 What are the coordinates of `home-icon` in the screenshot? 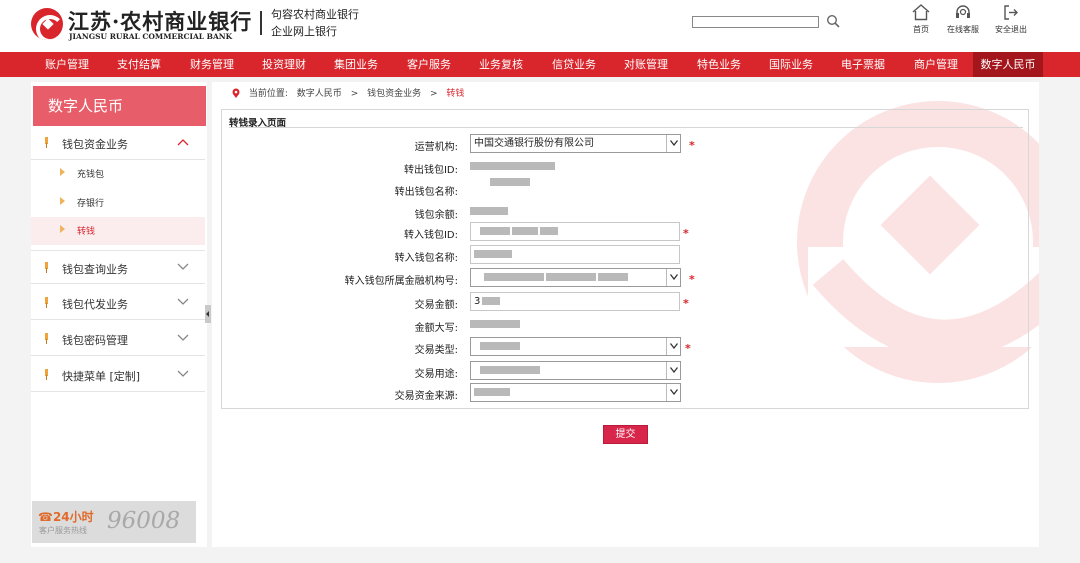 It's located at (921, 12).